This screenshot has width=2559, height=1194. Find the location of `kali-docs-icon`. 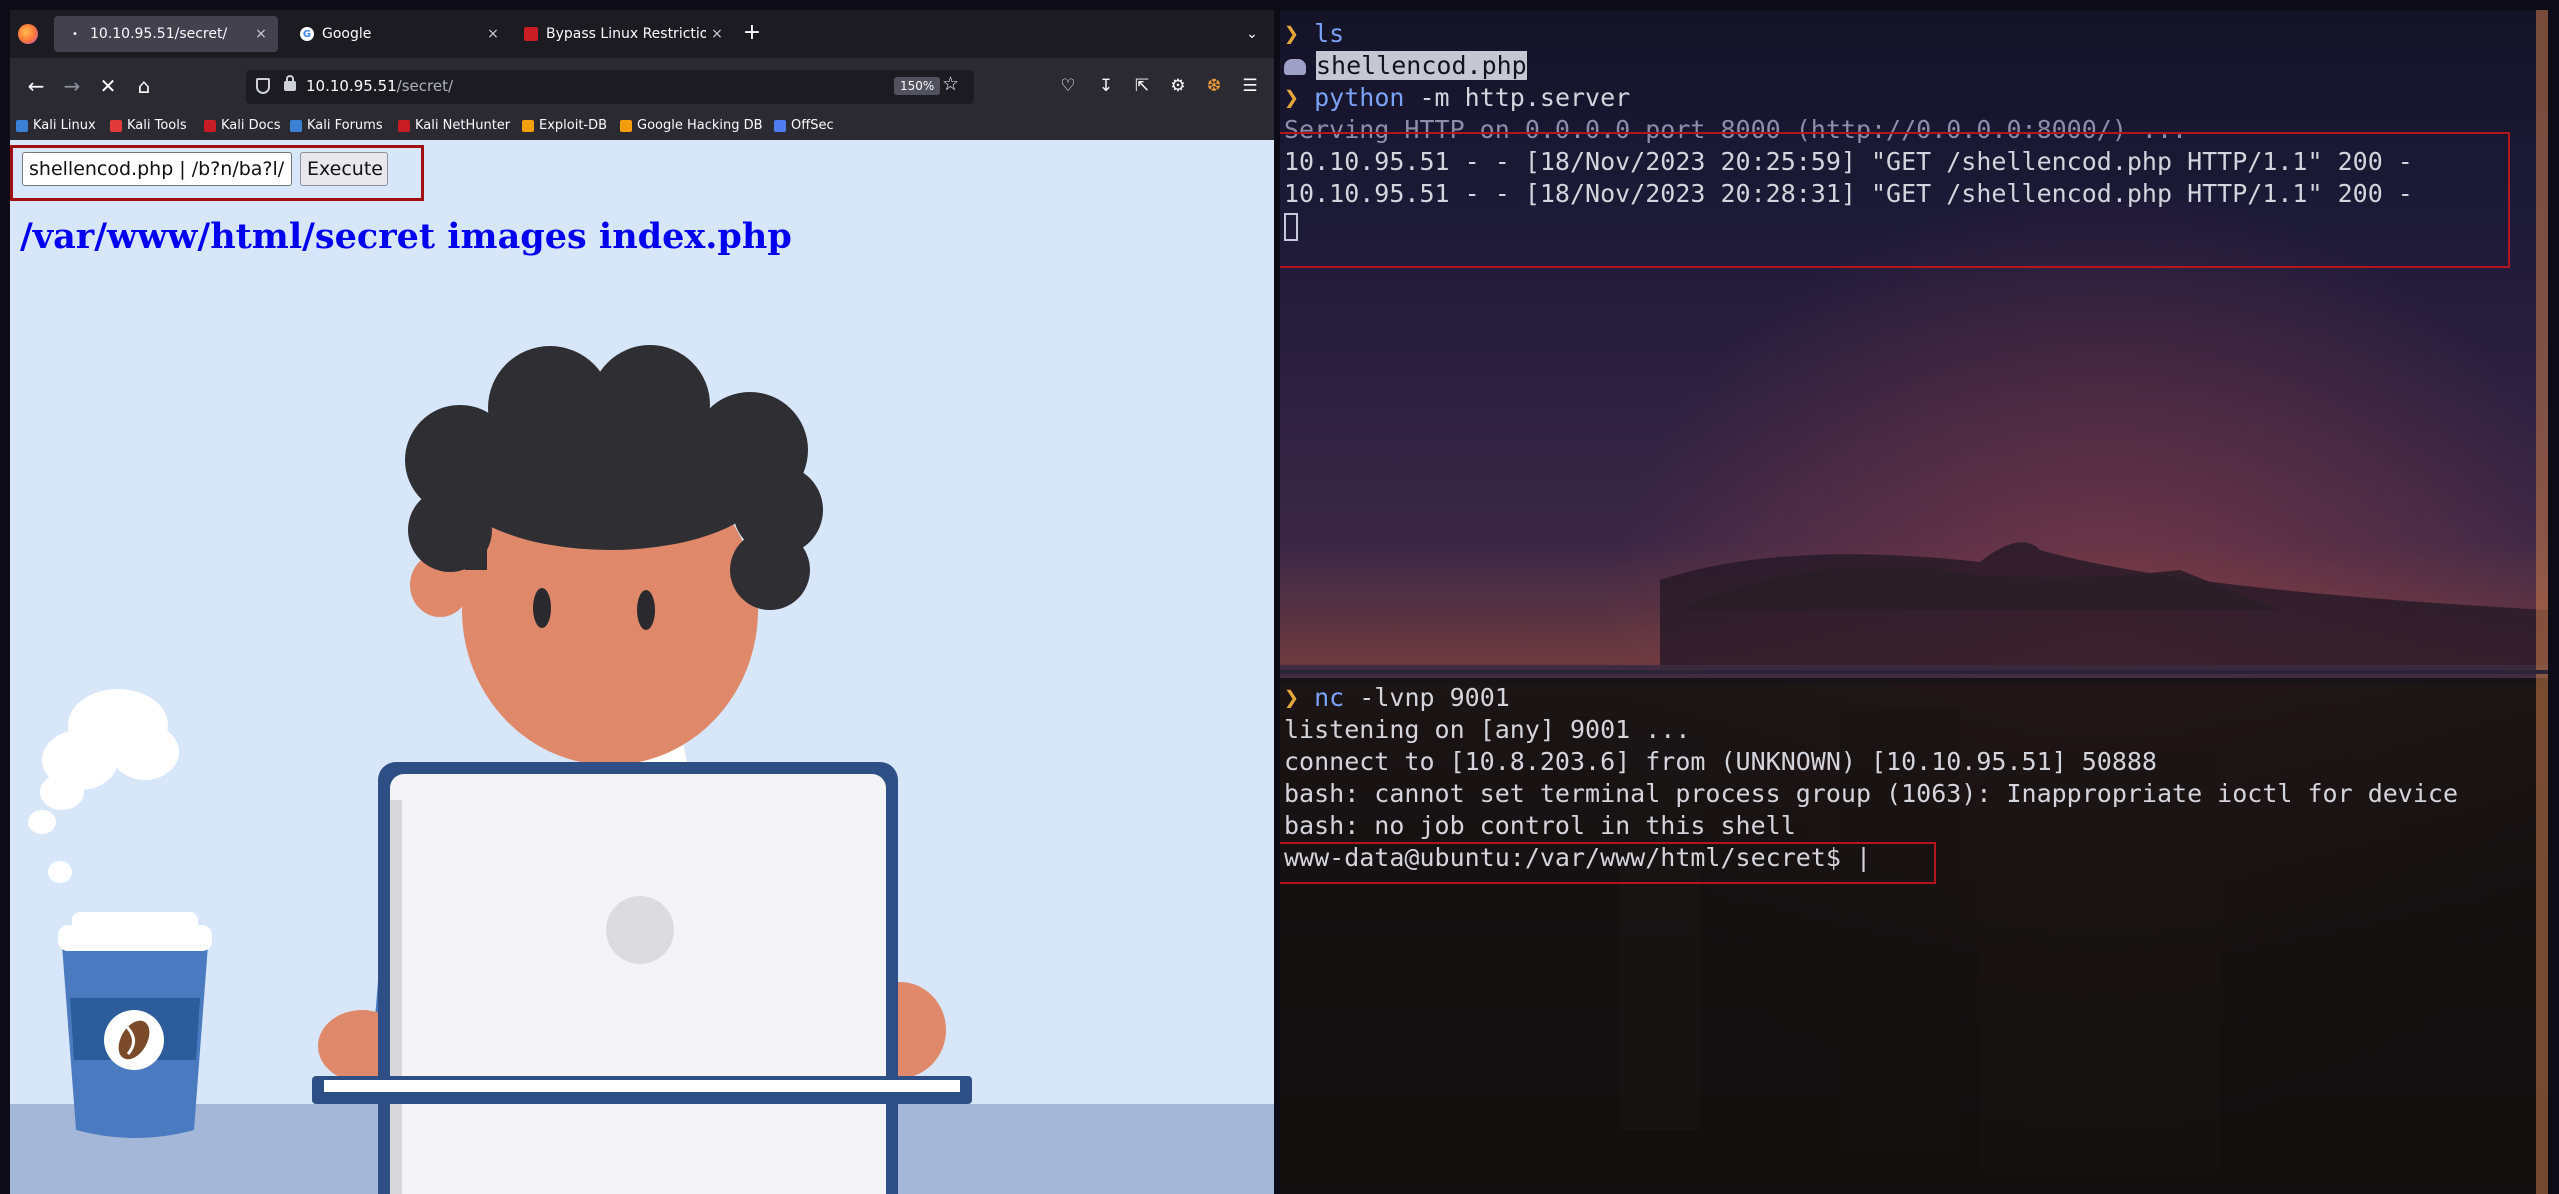

kali-docs-icon is located at coordinates (210, 125).